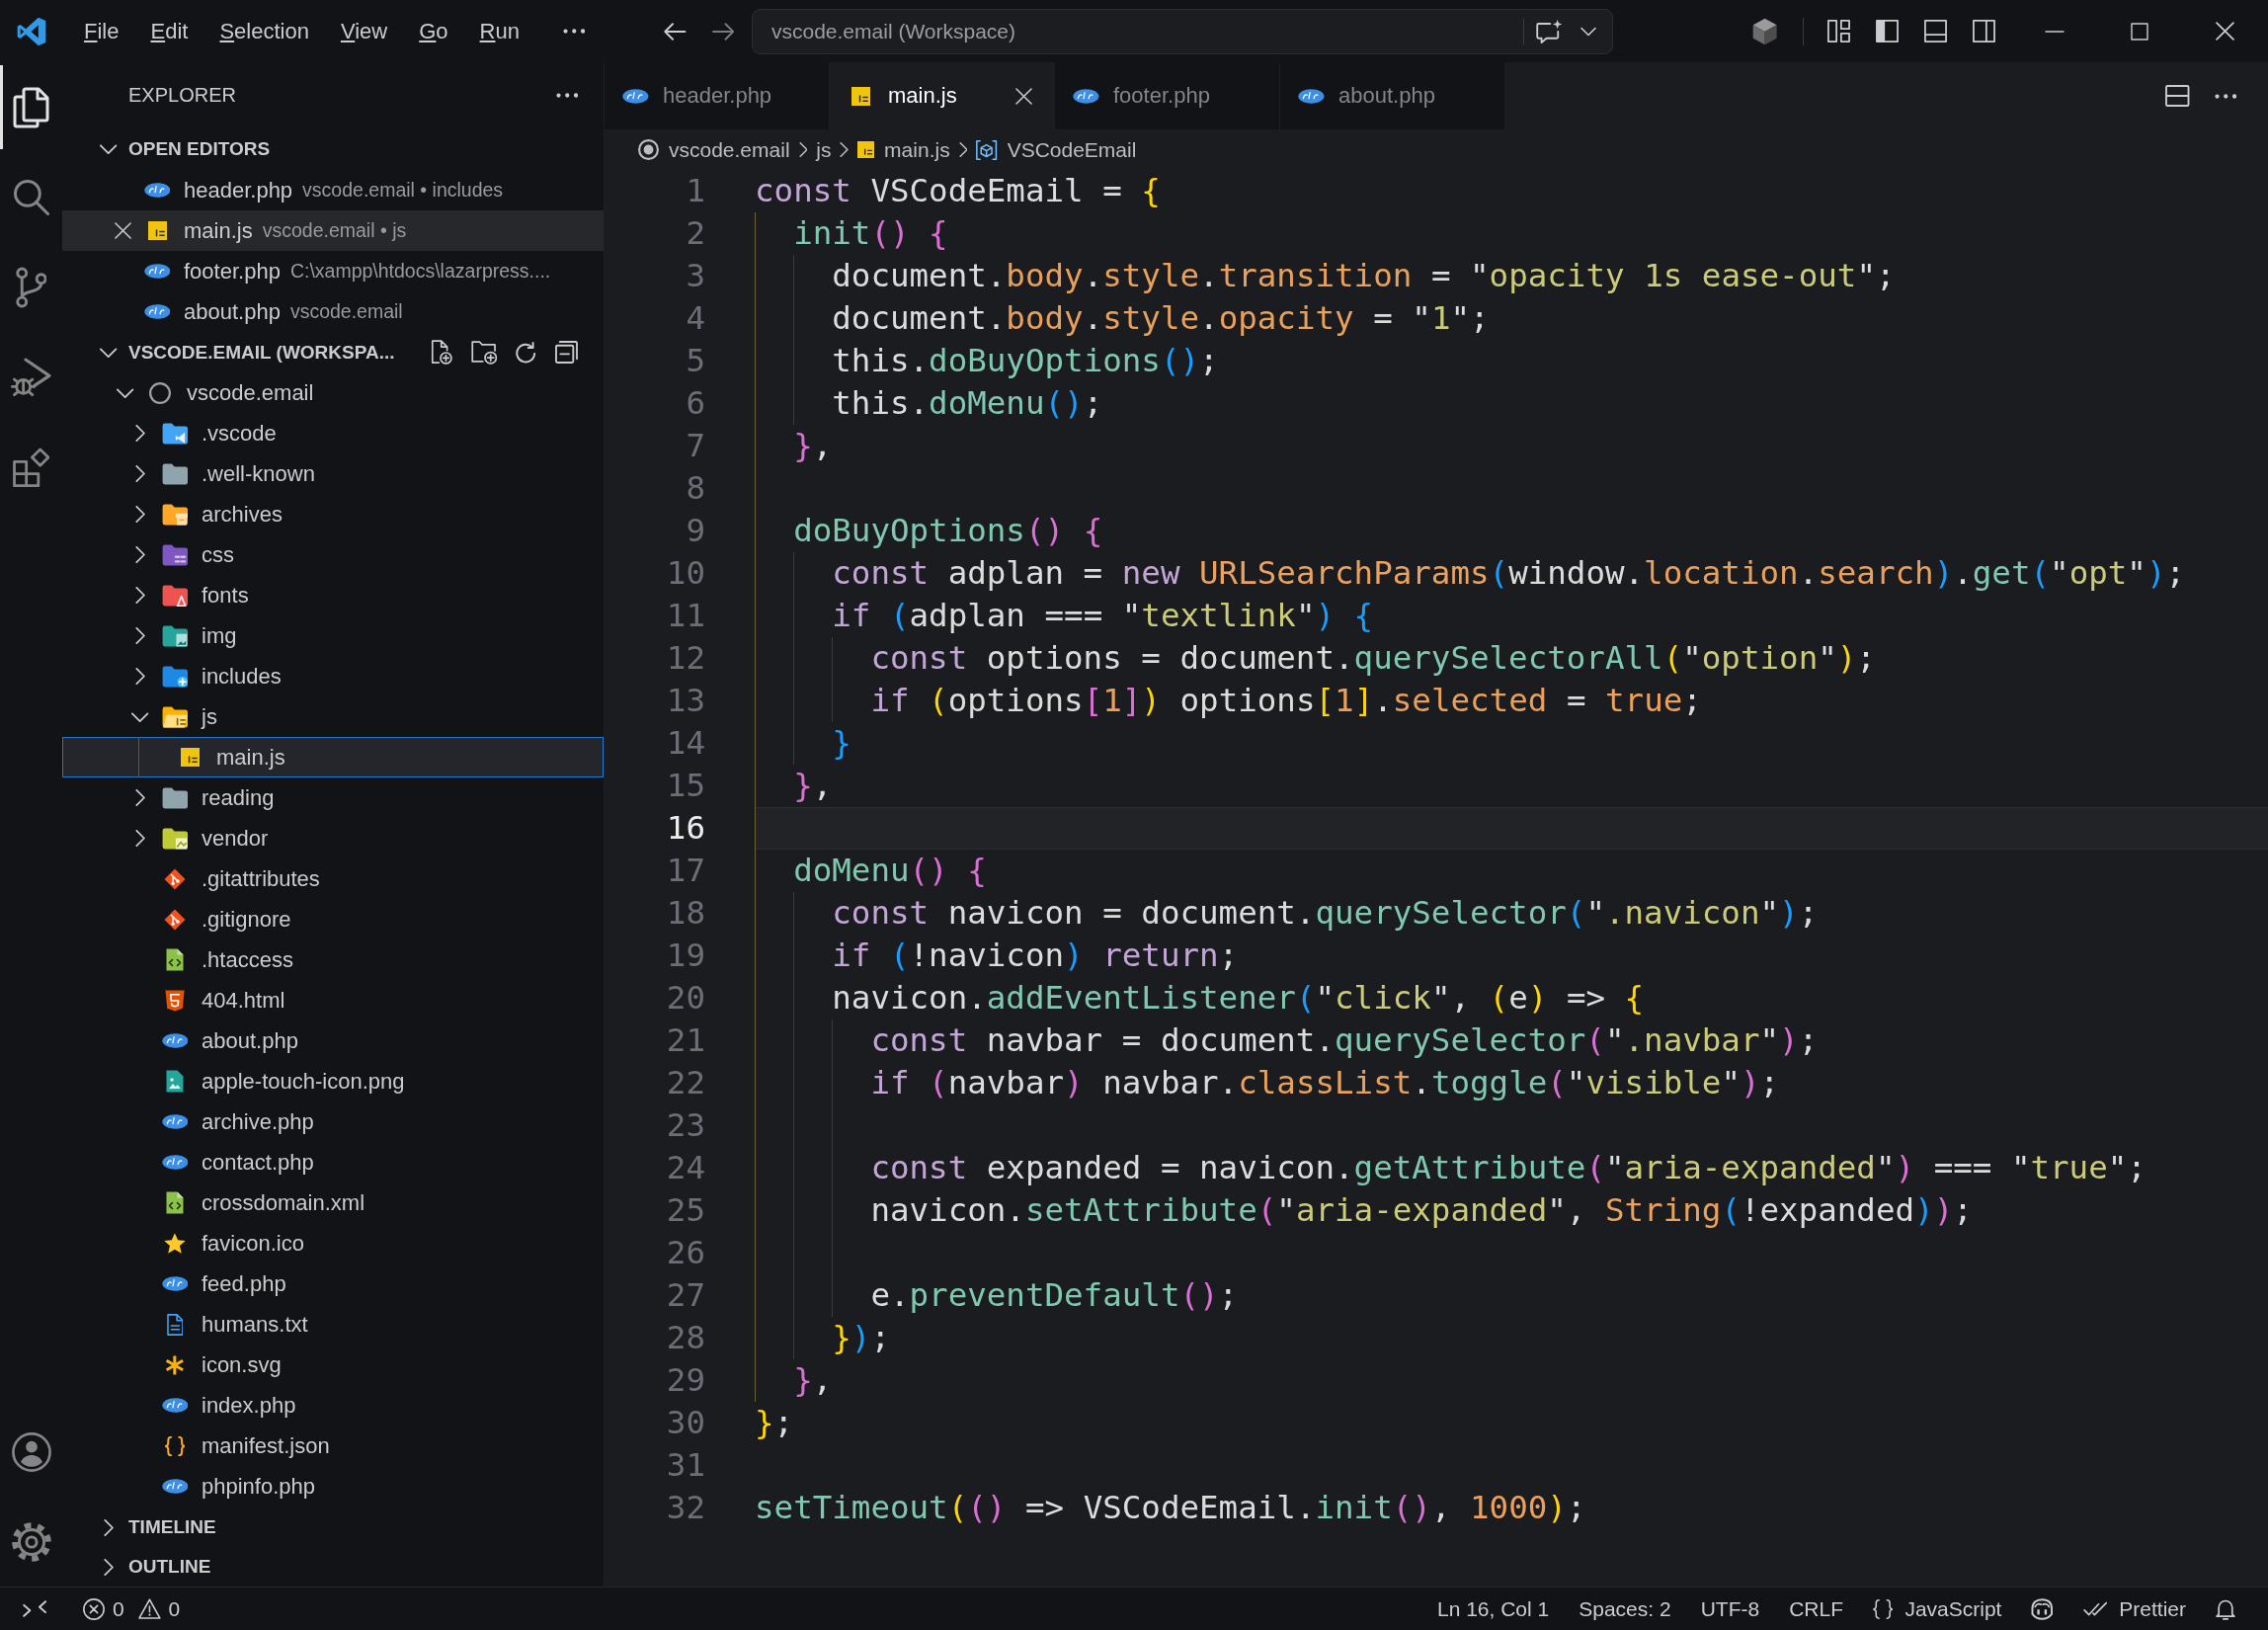 The height and width of the screenshot is (1630, 2268). Describe the element at coordinates (695, 488) in the screenshot. I see `line-number: 8` at that location.